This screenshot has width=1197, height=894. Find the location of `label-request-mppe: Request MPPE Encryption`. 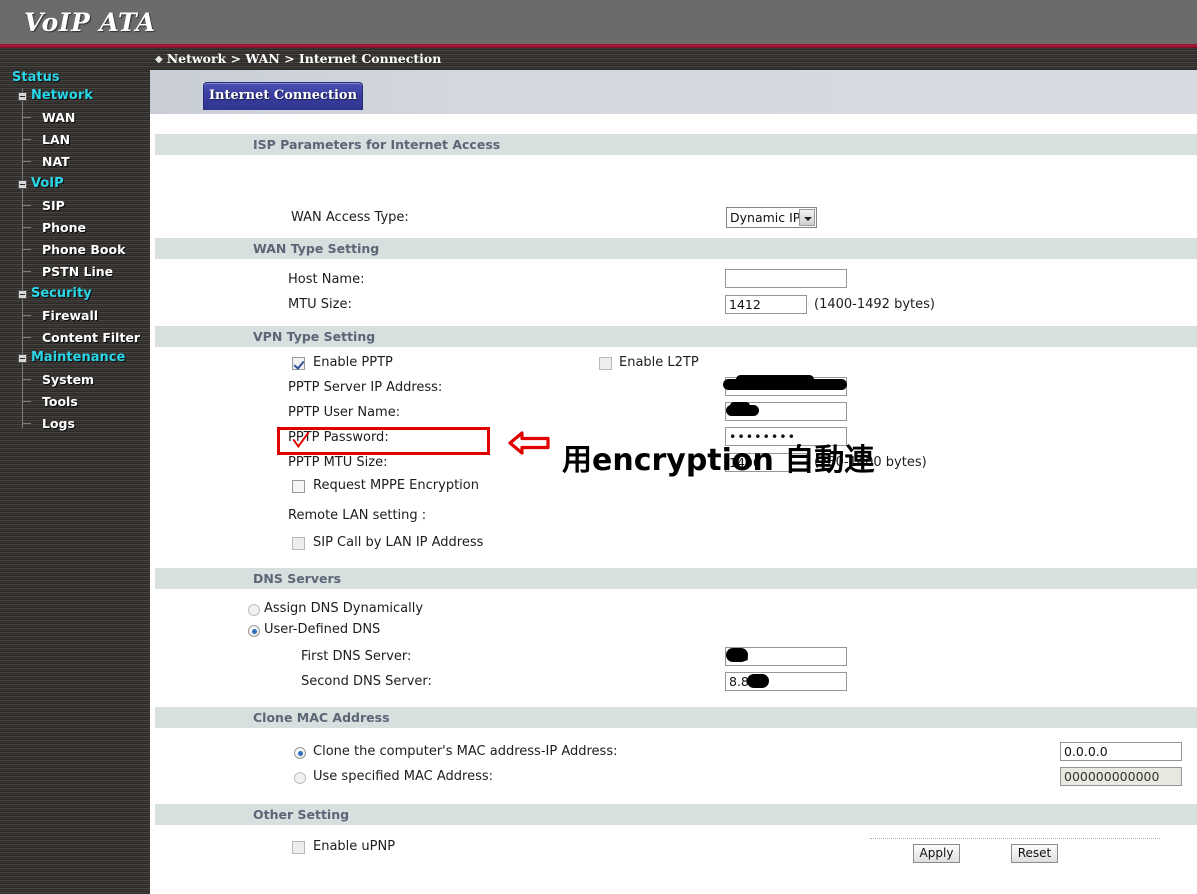

label-request-mppe: Request MPPE Encryption is located at coordinates (396, 485).